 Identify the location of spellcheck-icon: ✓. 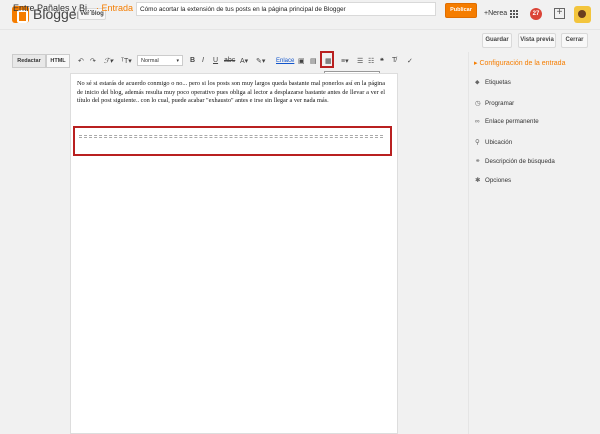
(410, 61).